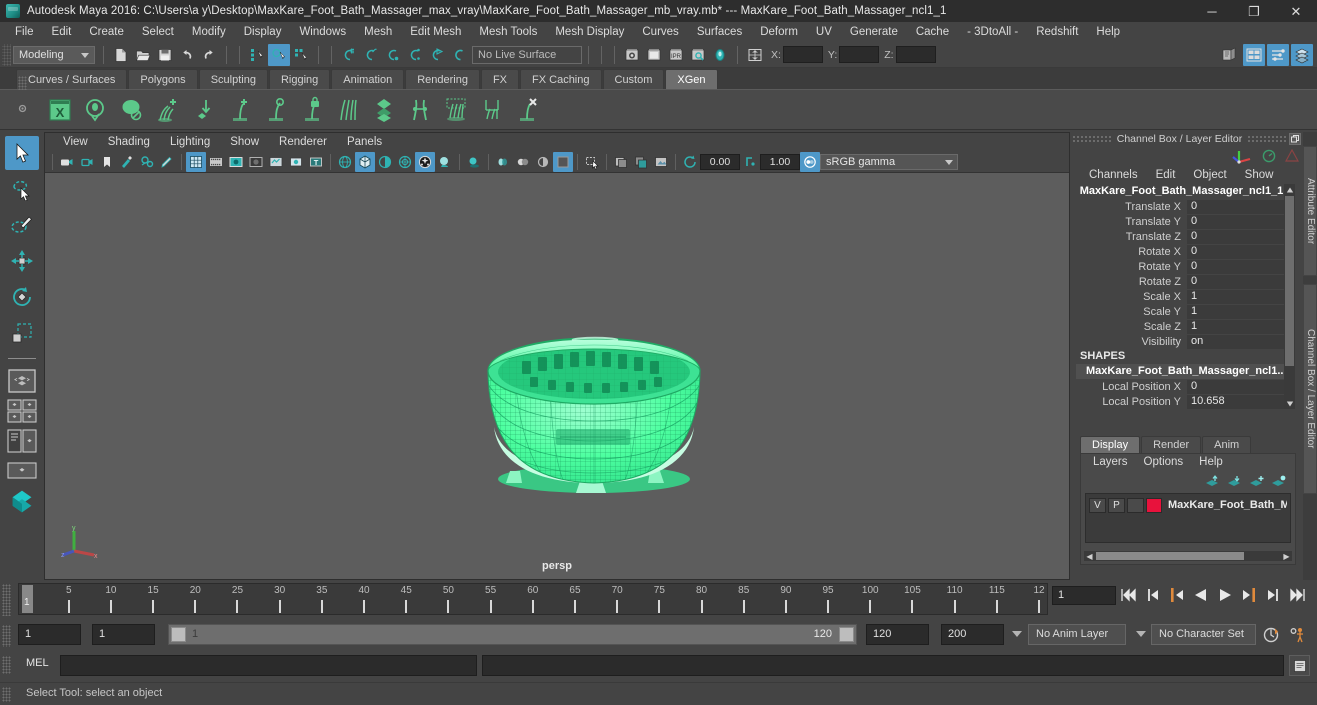  I want to click on warning-icon, so click(1292, 156).